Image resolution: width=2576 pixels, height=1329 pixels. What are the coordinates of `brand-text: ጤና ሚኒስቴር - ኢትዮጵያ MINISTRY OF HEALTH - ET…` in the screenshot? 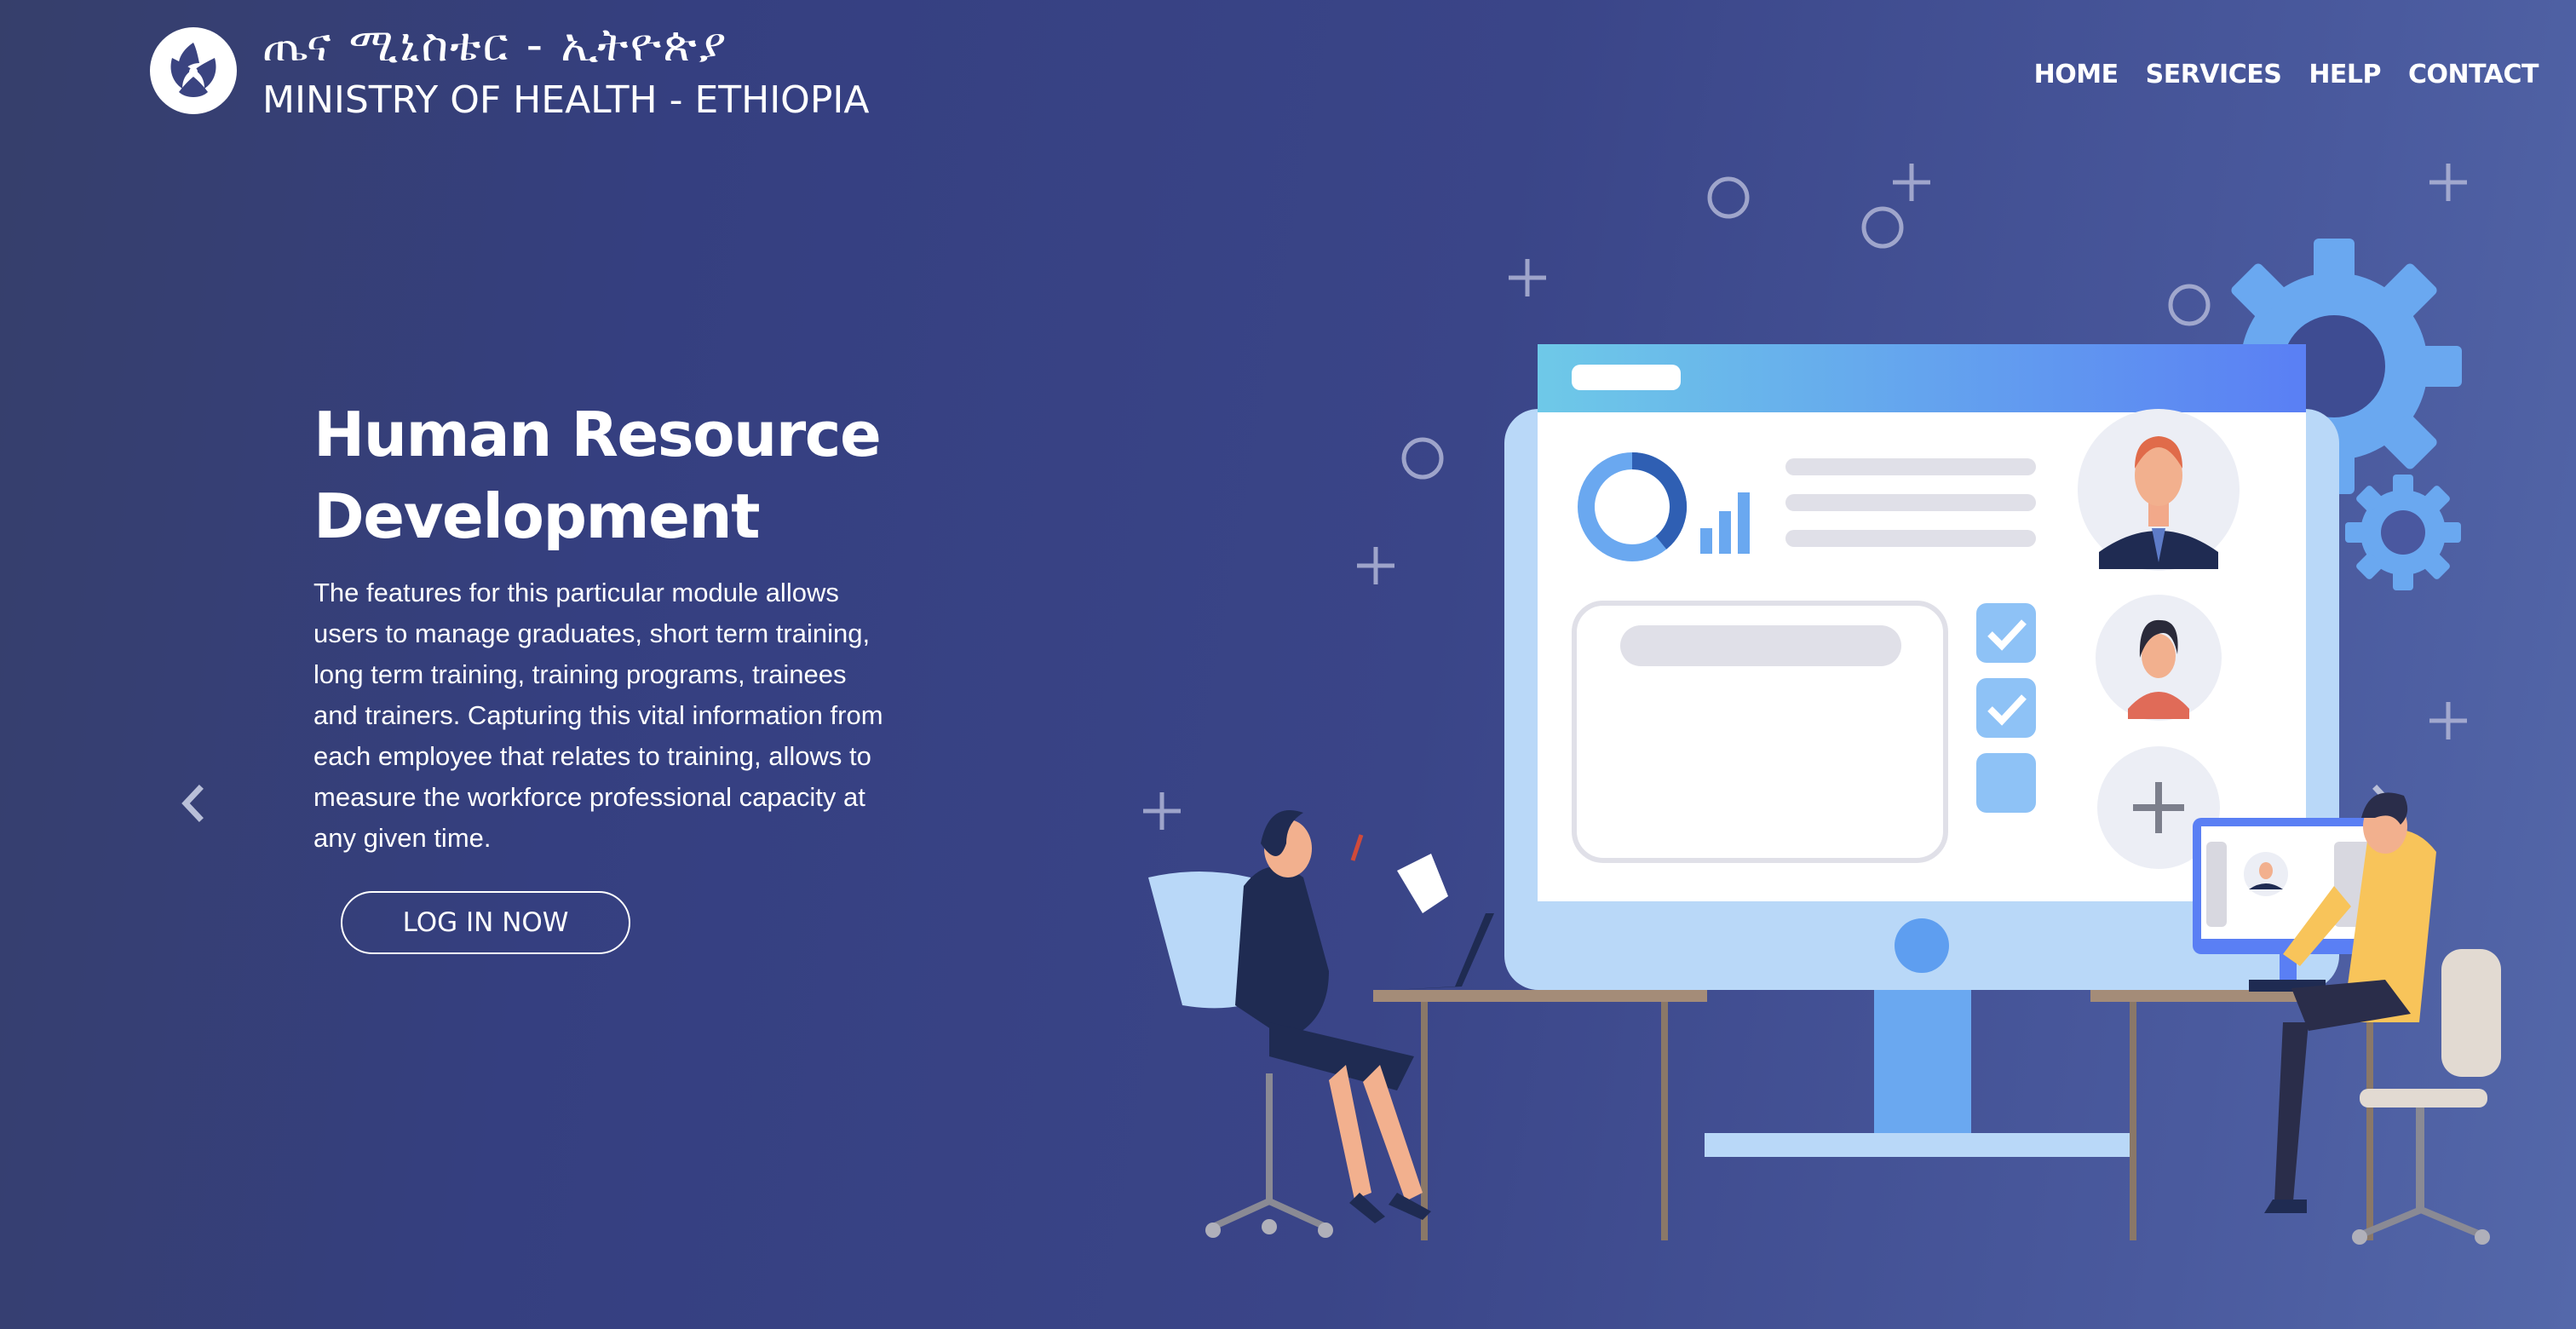 It's located at (566, 70).